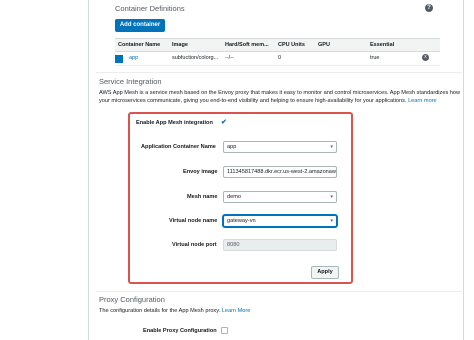 This screenshot has width=474, height=340. What do you see at coordinates (200, 172) in the screenshot?
I see `envoy-image-label: Envoy image` at bounding box center [200, 172].